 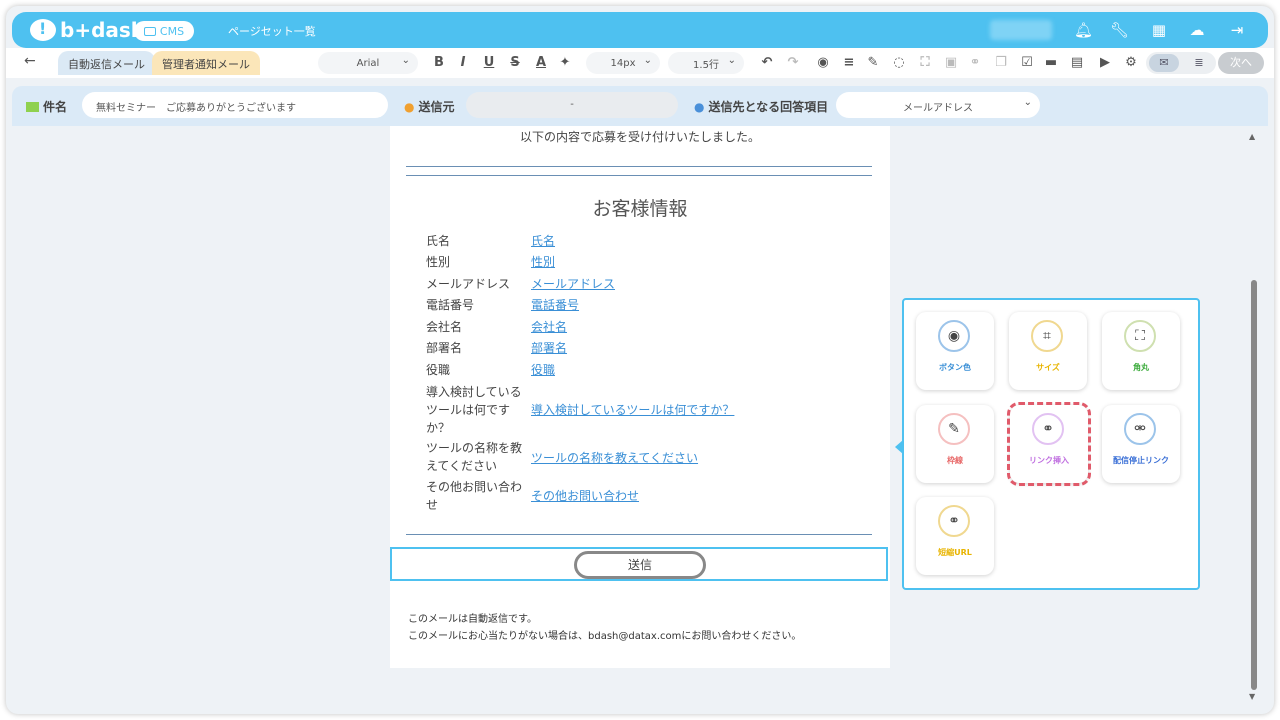 What do you see at coordinates (489, 63) in the screenshot?
I see `underline-icon: U` at bounding box center [489, 63].